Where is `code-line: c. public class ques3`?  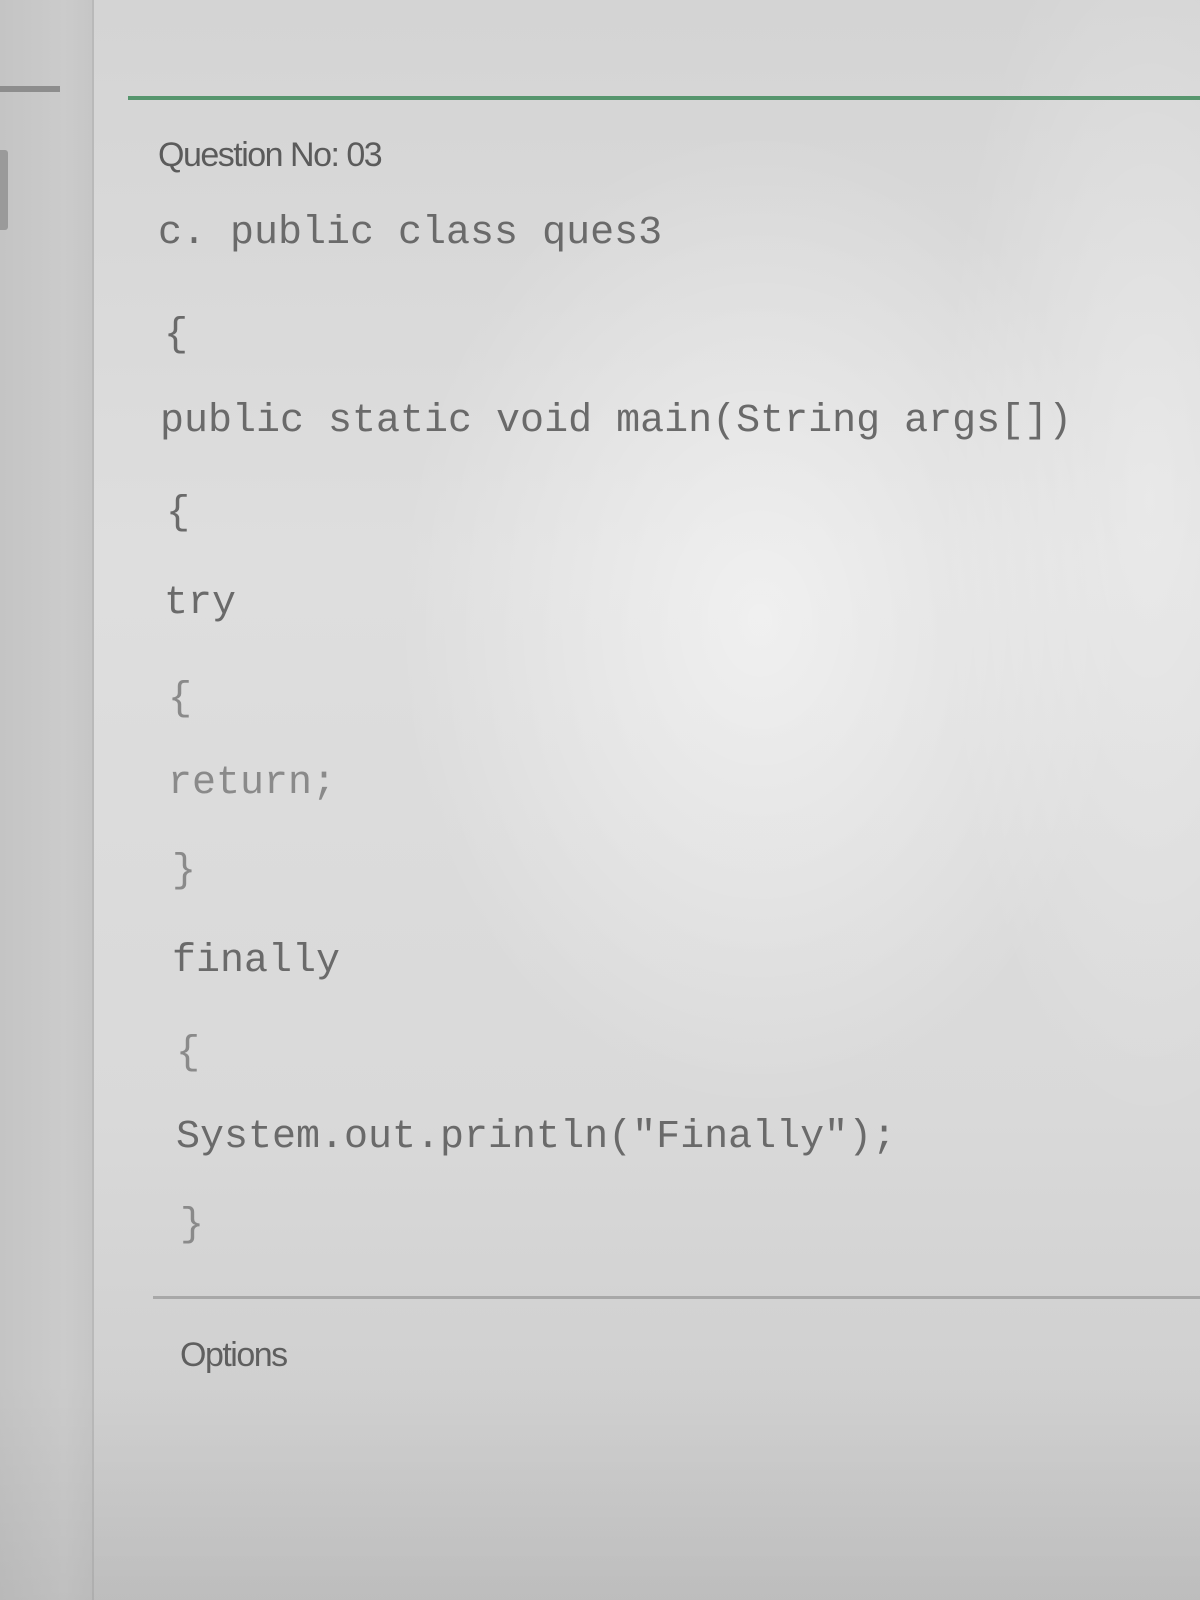 code-line: c. public class ques3 is located at coordinates (410, 233).